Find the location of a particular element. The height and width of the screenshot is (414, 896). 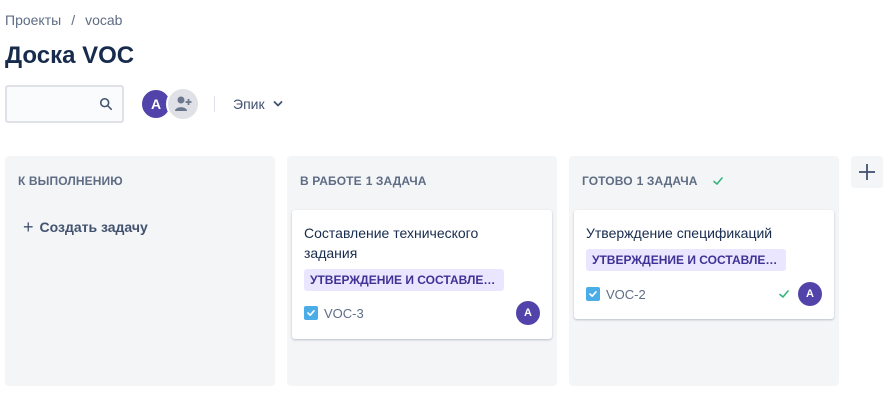

people-filter: A is located at coordinates (170, 104).